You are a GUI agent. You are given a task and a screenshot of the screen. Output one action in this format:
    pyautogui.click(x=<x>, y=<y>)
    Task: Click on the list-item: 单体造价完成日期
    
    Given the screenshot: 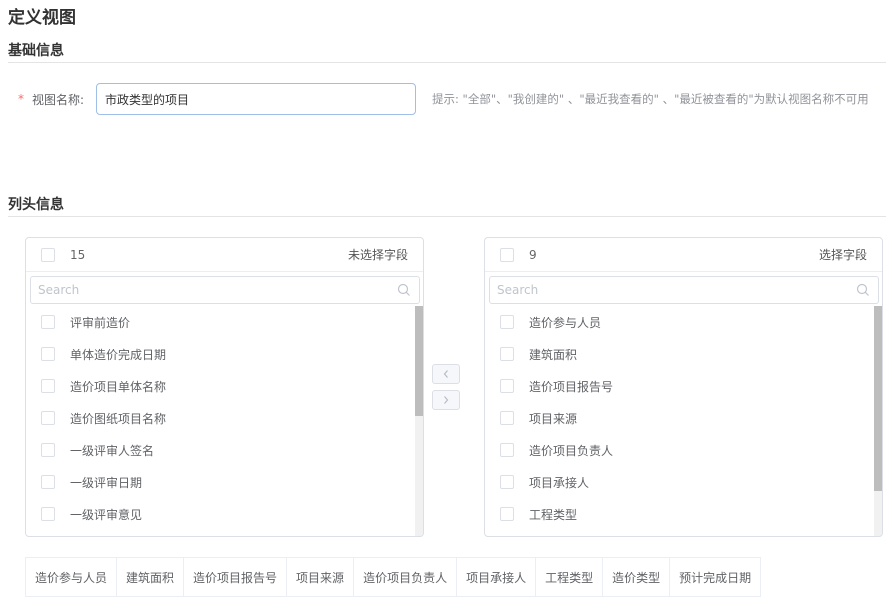 What is the action you would take?
    pyautogui.click(x=224, y=354)
    